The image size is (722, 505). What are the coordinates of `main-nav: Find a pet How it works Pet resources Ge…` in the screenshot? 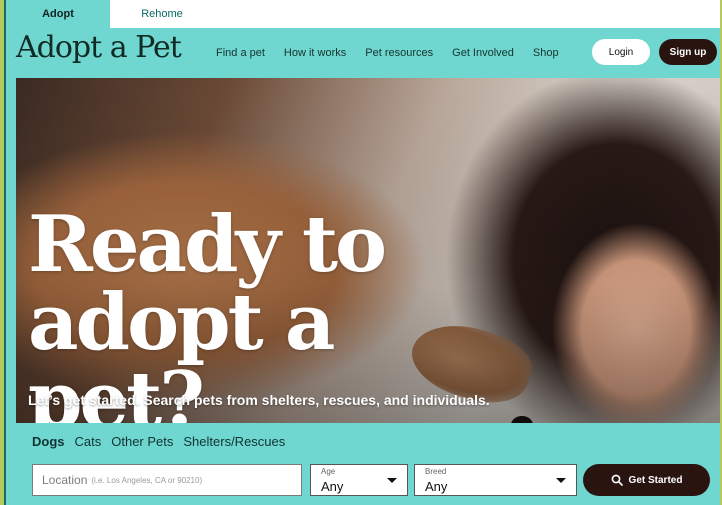 It's located at (397, 53).